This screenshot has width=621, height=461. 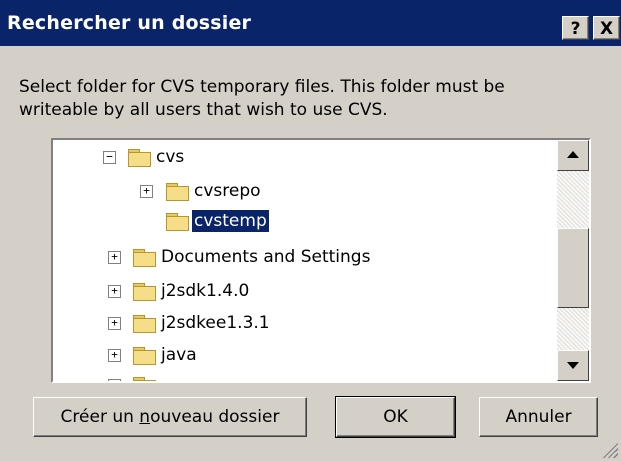 What do you see at coordinates (129, 23) in the screenshot?
I see `window-title: Rechercher un dossier` at bounding box center [129, 23].